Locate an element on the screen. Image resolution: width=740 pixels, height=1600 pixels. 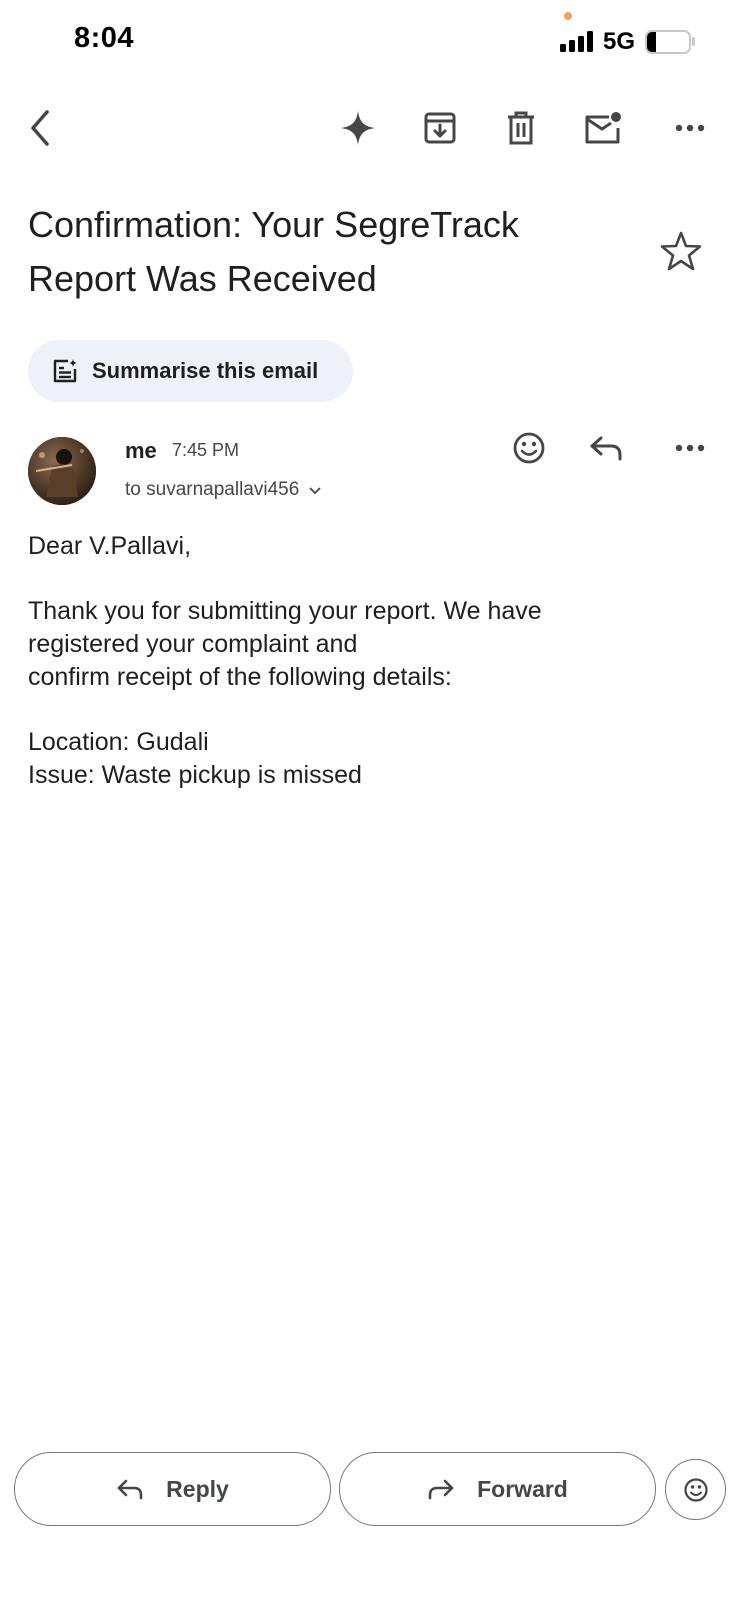
gemini-button is located at coordinates (358, 128).